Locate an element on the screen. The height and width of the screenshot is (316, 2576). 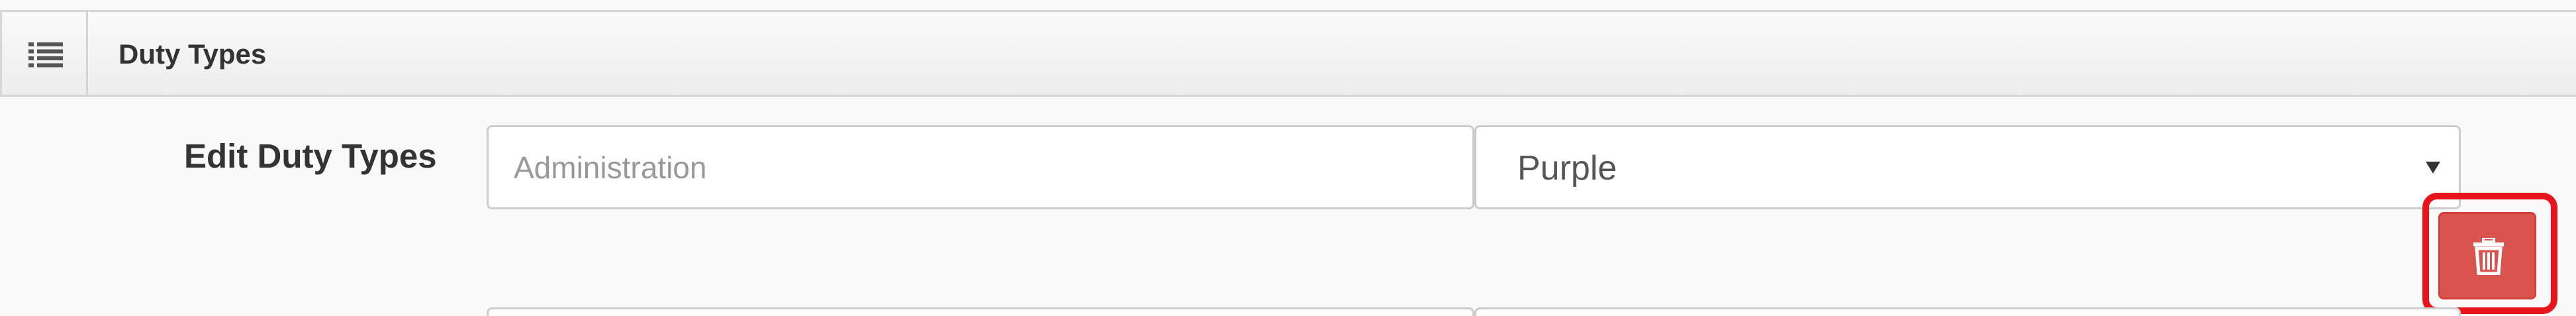
next-row-name-input is located at coordinates (980, 311).